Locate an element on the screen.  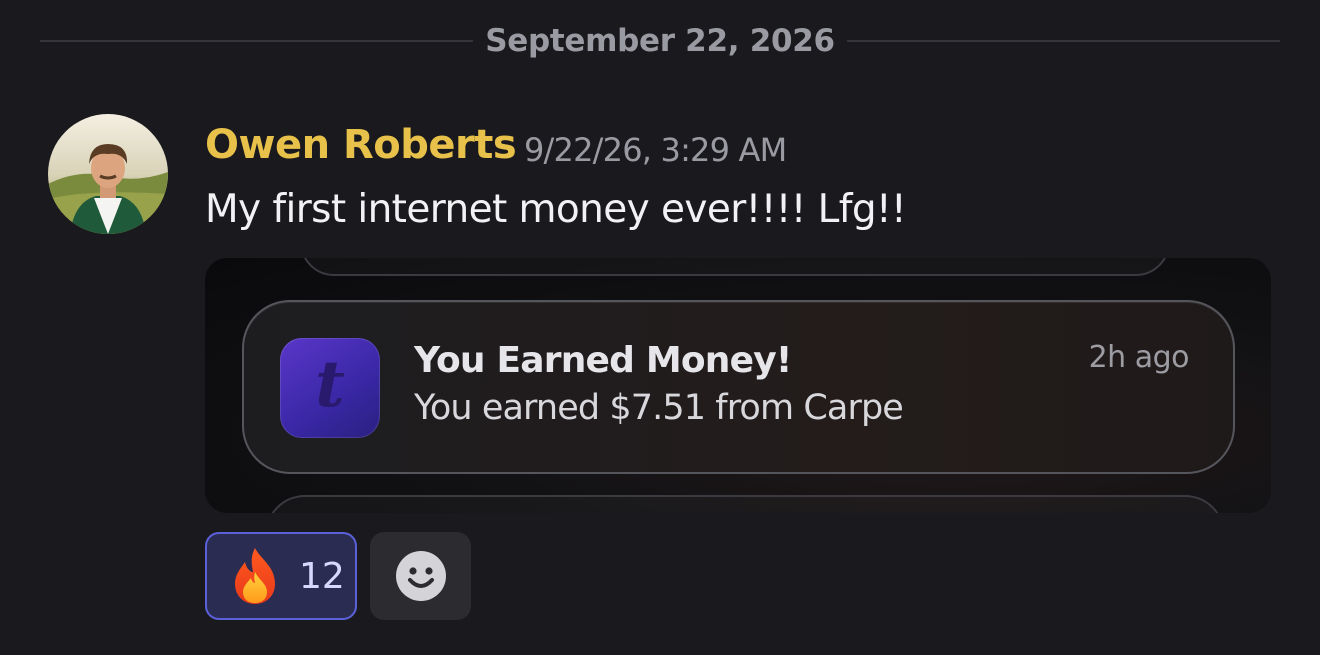
avatar is located at coordinates (108, 174).